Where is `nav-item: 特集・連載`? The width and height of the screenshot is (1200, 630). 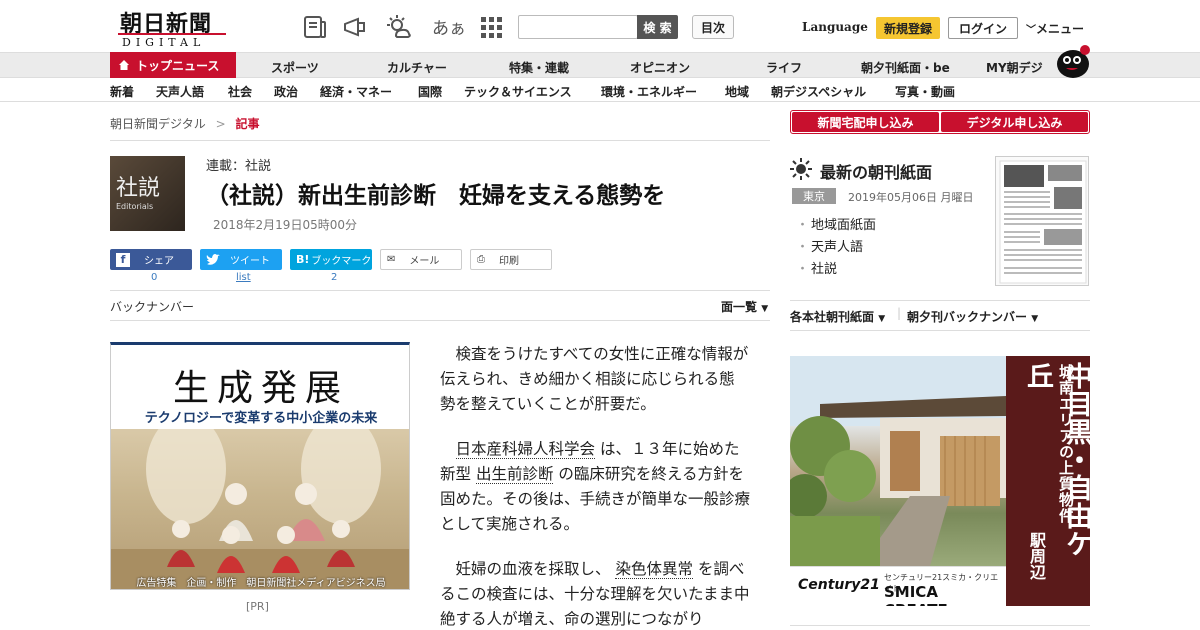 nav-item: 特集・連載 is located at coordinates (539, 67).